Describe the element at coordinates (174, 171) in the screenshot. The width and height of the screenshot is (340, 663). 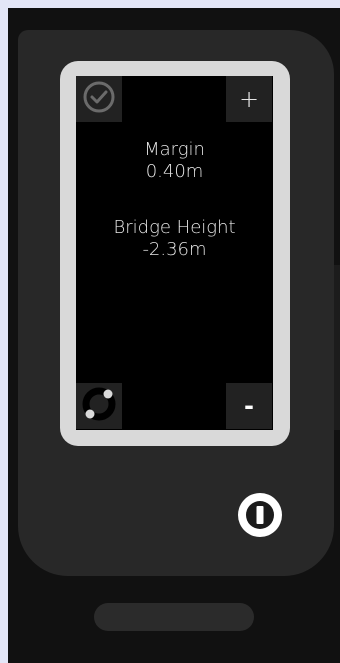
I see `margin-value: 0.40m` at that location.